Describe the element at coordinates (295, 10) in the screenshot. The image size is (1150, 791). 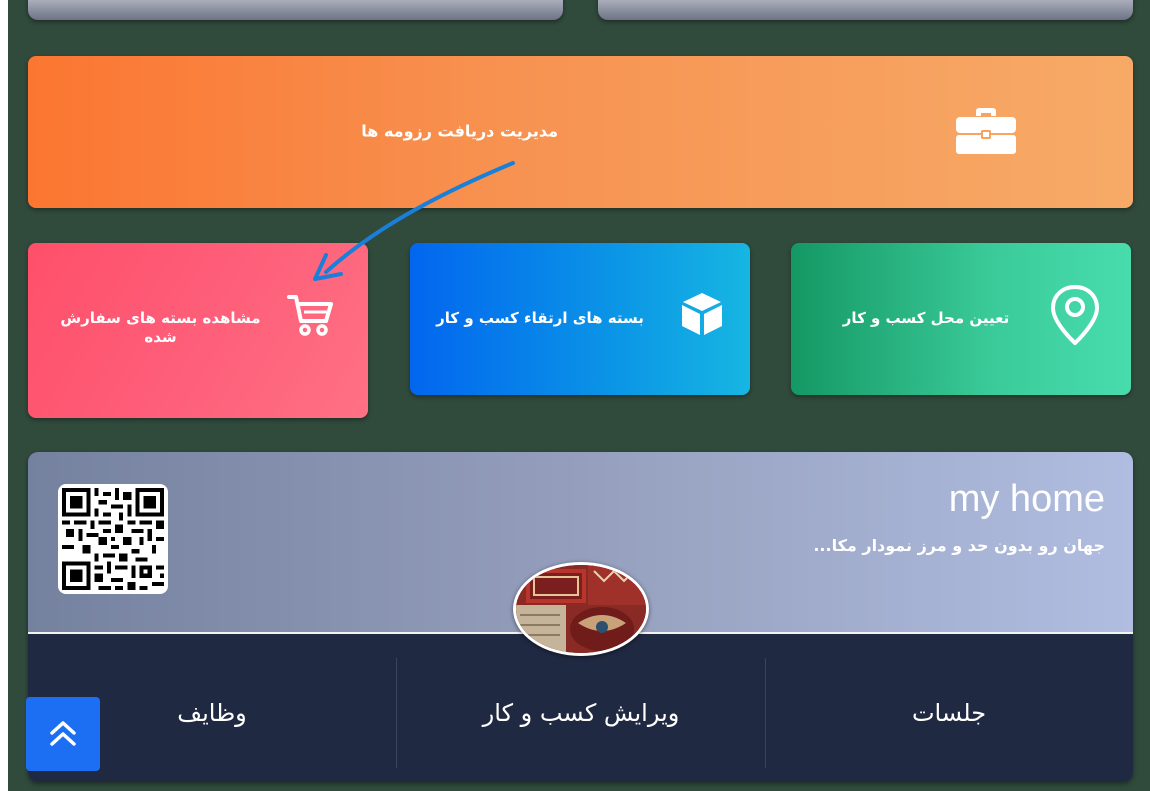
I see `top-card-left` at that location.